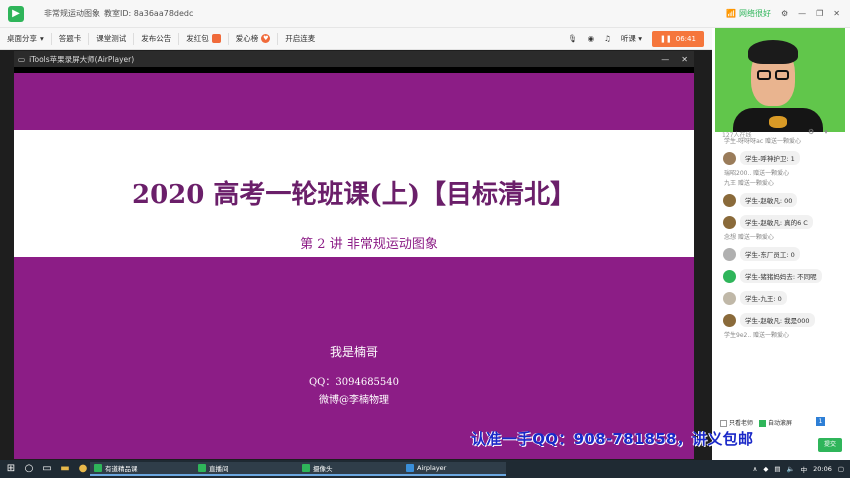 The width and height of the screenshot is (850, 478). What do you see at coordinates (666, 38) in the screenshot?
I see `pause-icon: ❚❚` at bounding box center [666, 38].